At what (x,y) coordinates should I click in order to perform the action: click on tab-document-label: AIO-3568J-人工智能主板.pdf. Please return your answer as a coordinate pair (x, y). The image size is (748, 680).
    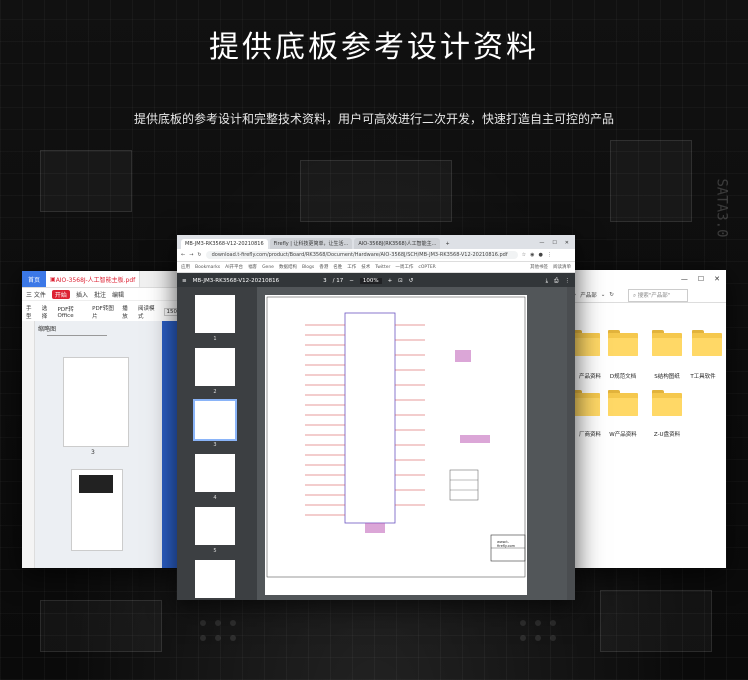
    Looking at the image, I should click on (95, 280).